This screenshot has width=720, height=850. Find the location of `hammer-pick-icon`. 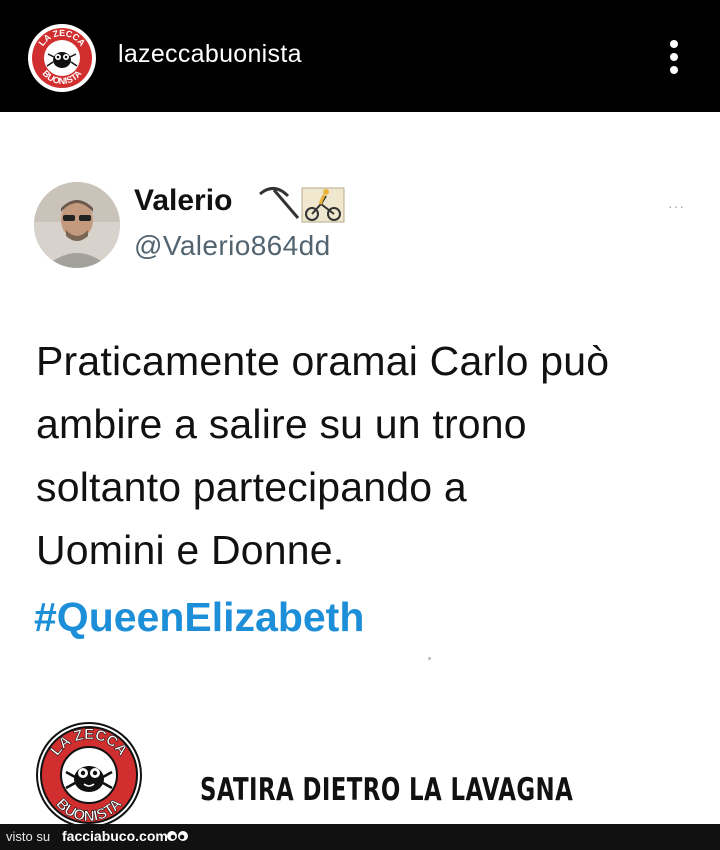

hammer-pick-icon is located at coordinates (279, 203).